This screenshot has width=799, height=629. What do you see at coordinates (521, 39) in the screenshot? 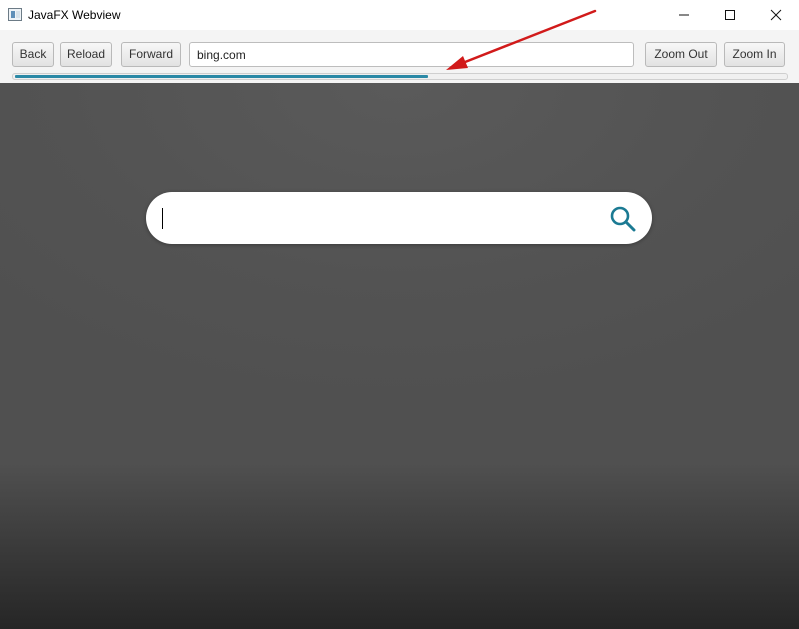
I see `annotation-arrow` at bounding box center [521, 39].